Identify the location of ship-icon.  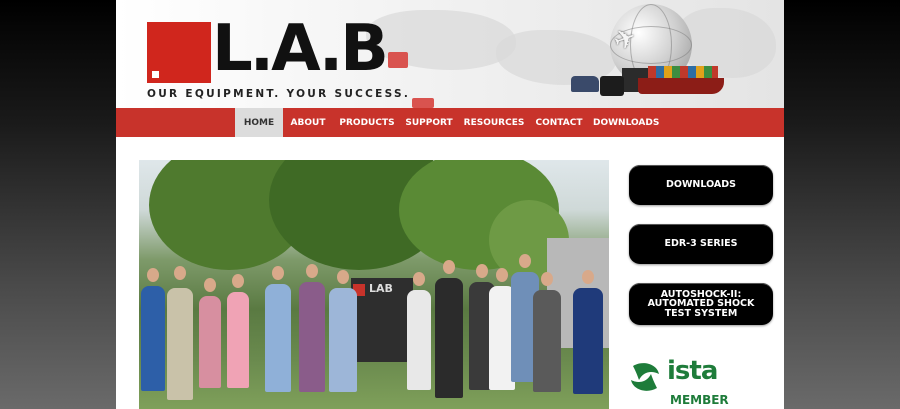
(681, 86).